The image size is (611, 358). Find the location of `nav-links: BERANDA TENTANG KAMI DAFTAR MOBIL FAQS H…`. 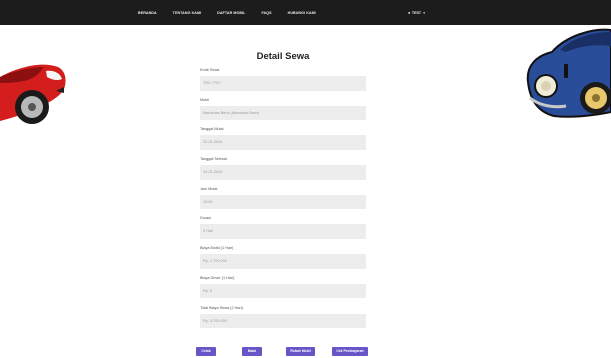

nav-links: BERANDA TENTANG KAMI DAFTAR MOBIL FAQS H… is located at coordinates (235, 12).